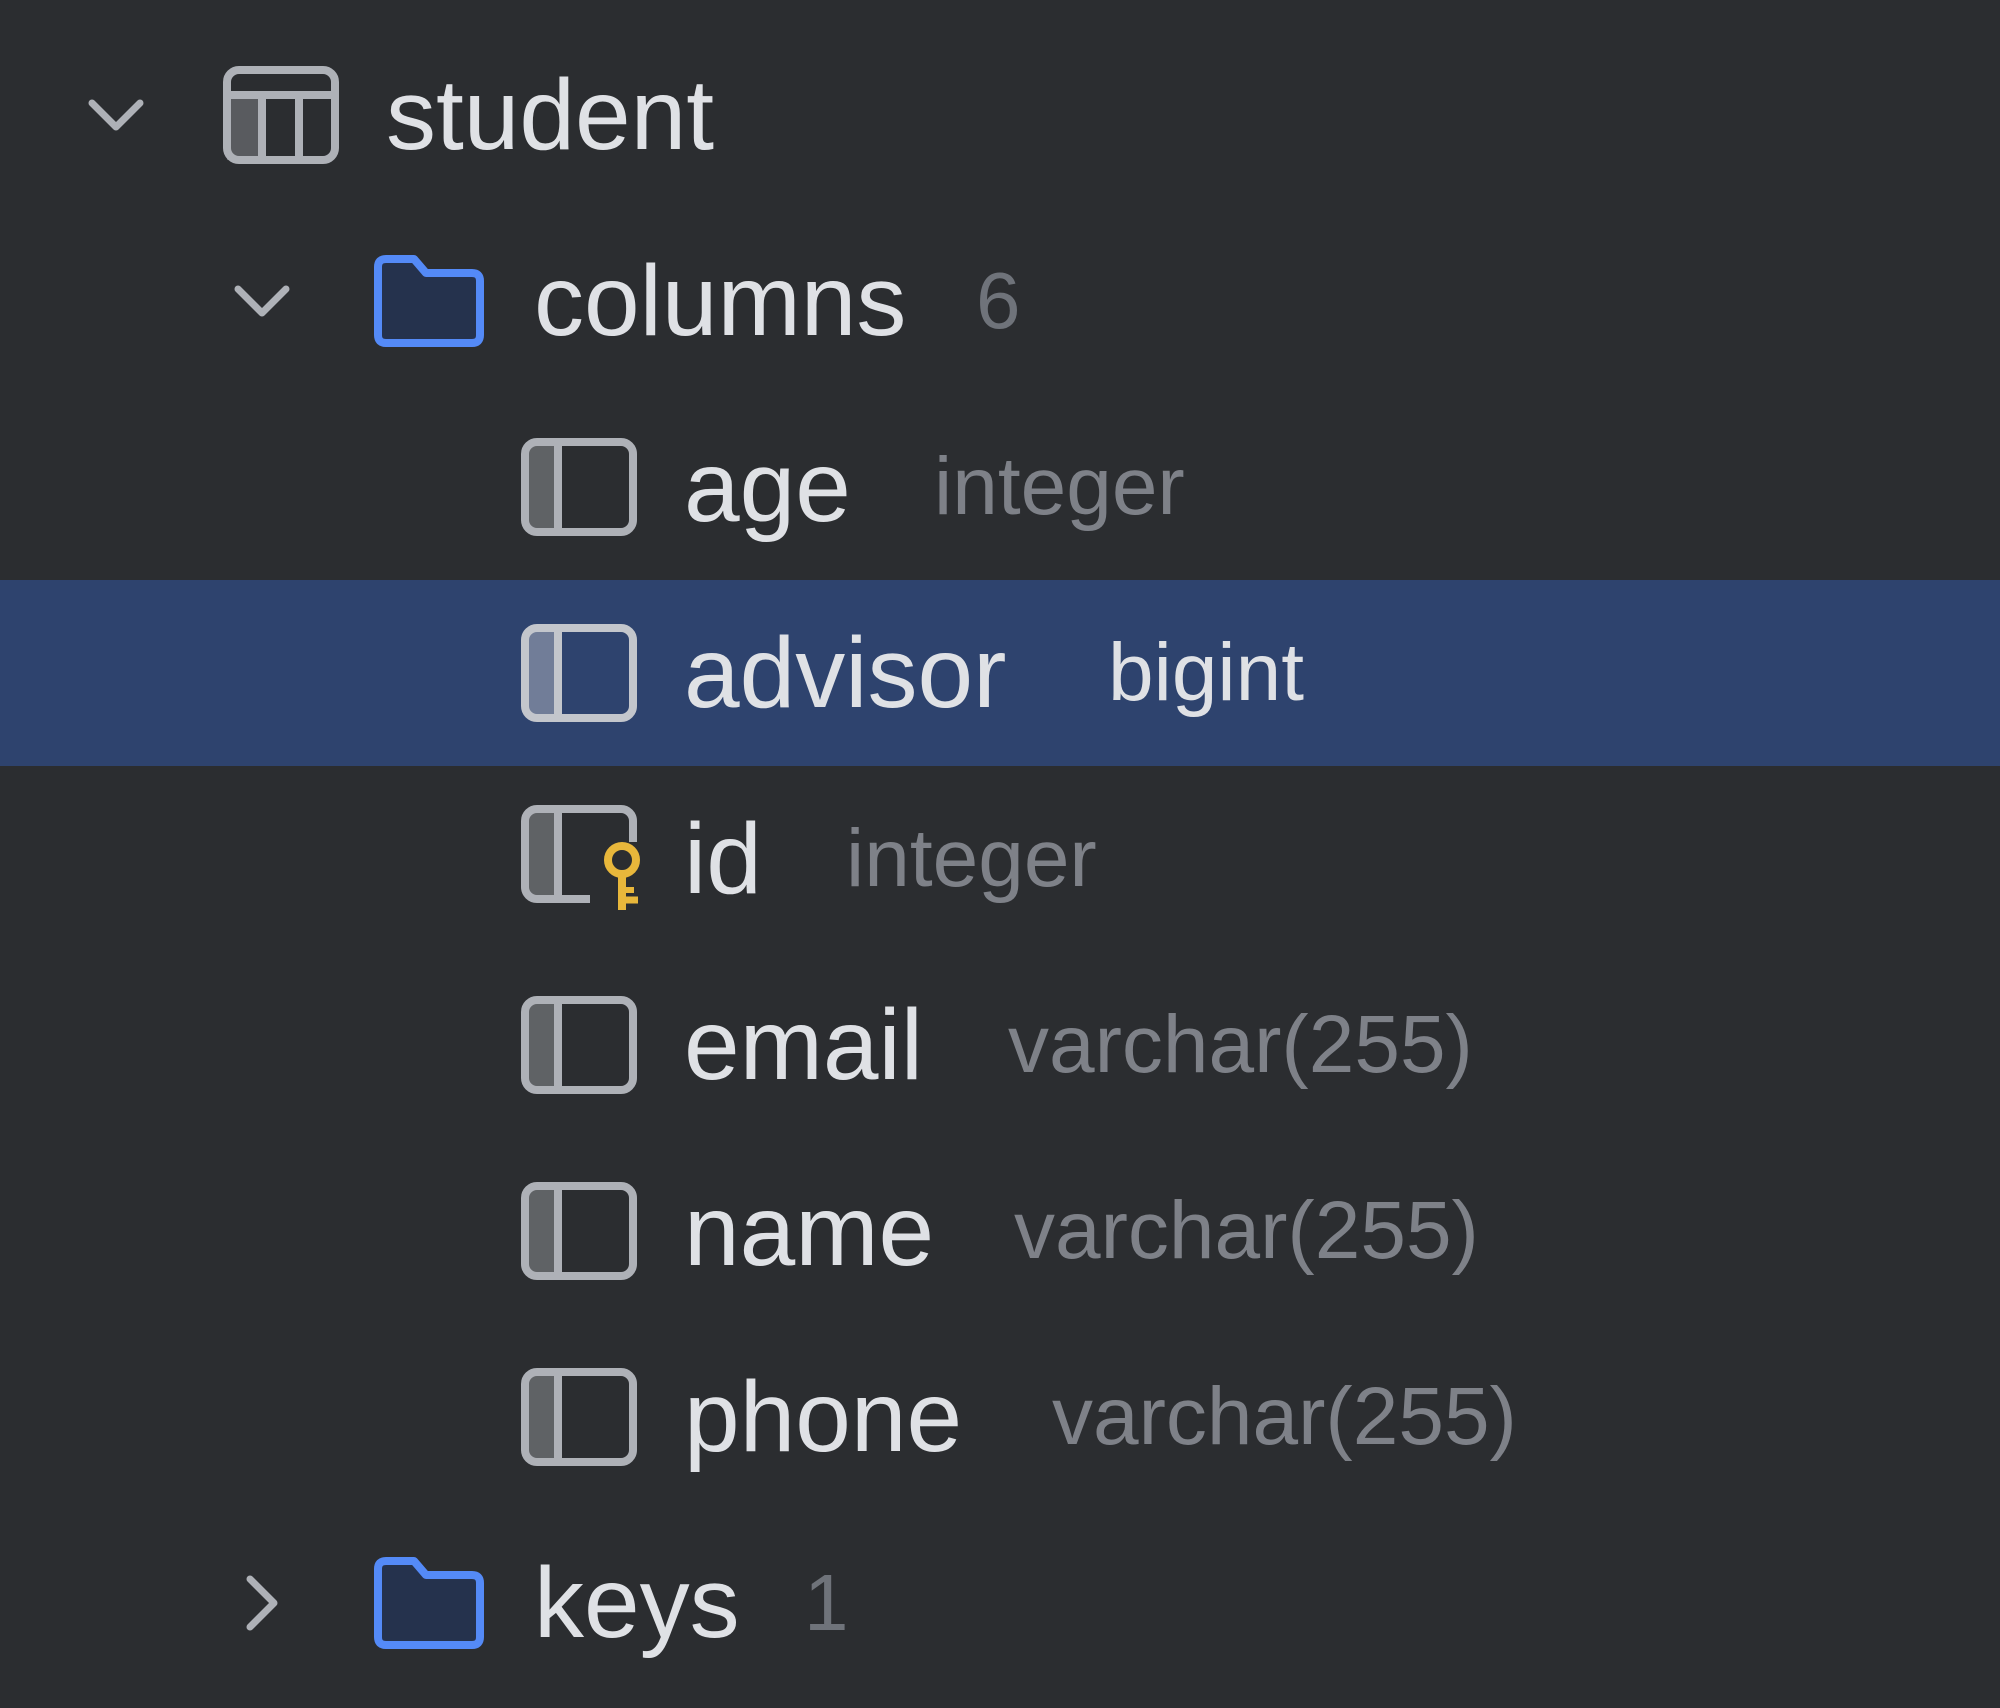  What do you see at coordinates (585, 859) in the screenshot?
I see `primary-key-column-icon` at bounding box center [585, 859].